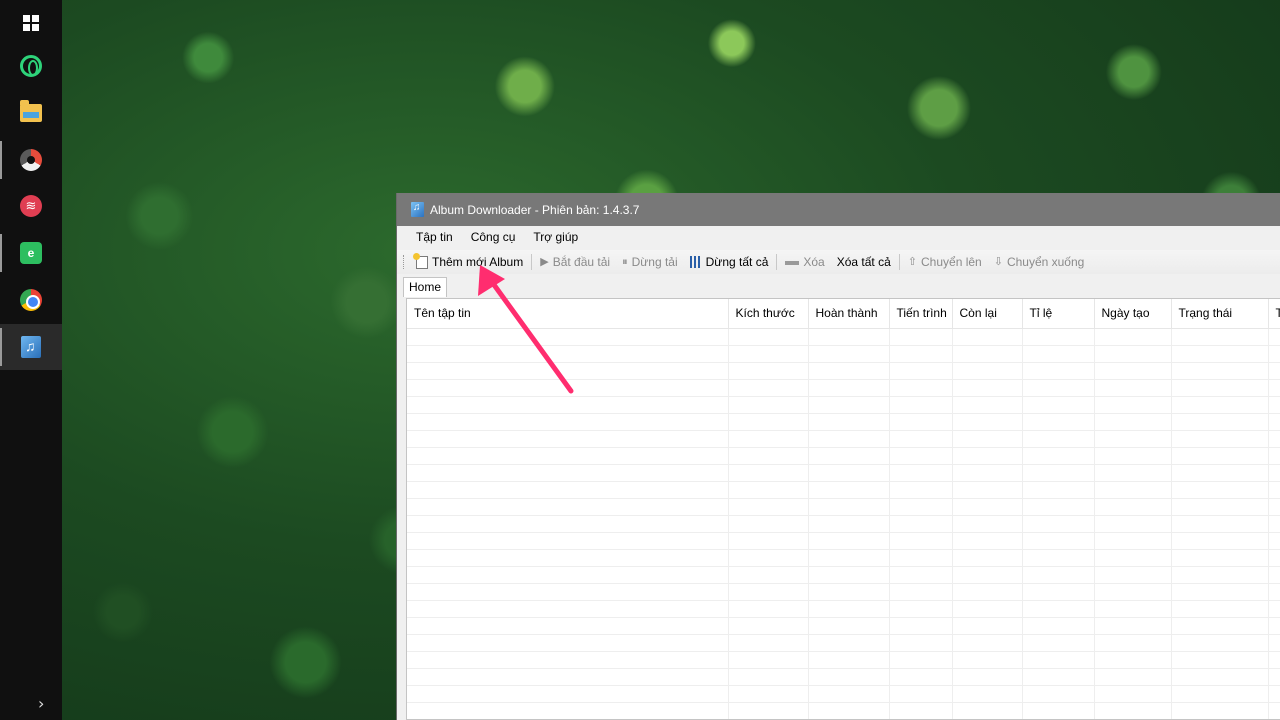 The height and width of the screenshot is (720, 1280). Describe the element at coordinates (420, 260) in the screenshot. I see `new-document-icon` at that location.